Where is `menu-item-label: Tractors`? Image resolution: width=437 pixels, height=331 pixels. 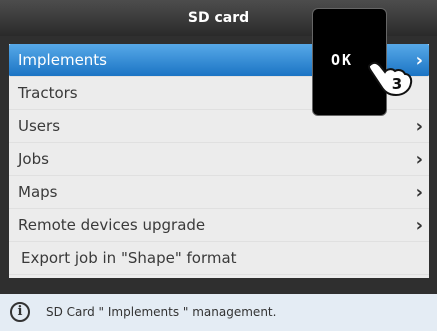
menu-item-label: Tractors is located at coordinates (48, 93).